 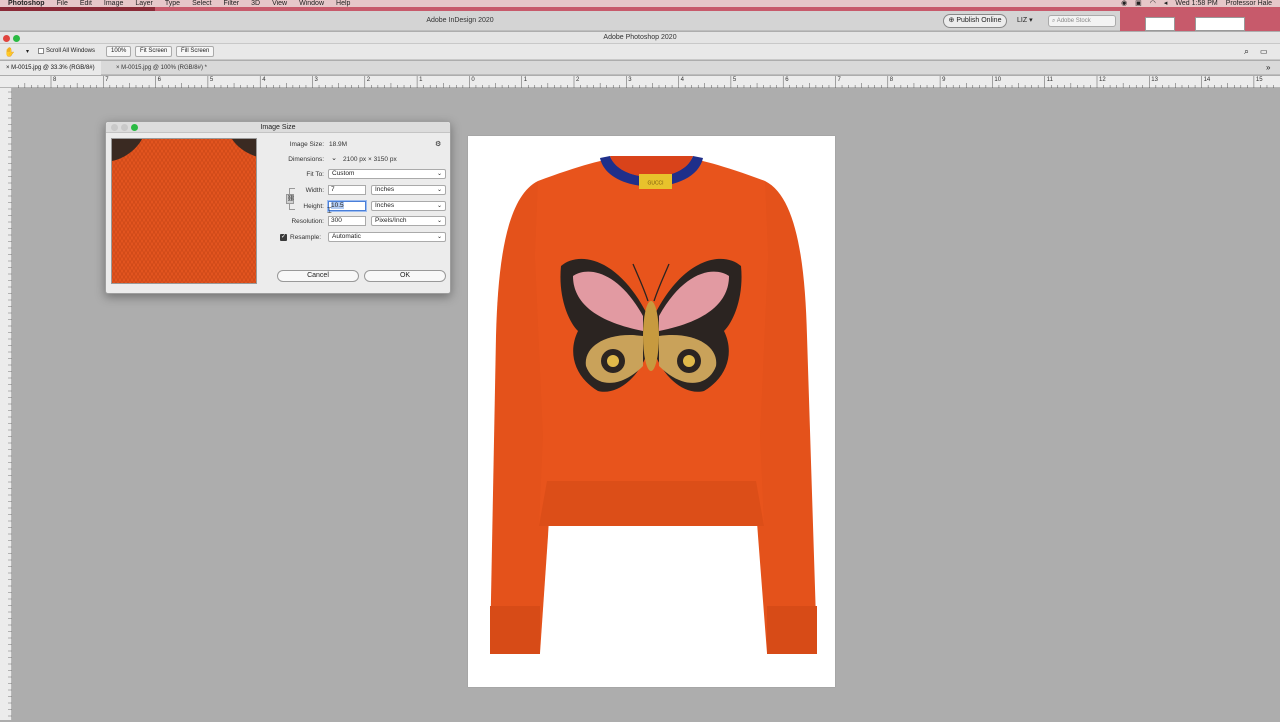 I want to click on screen-icon: ▣, so click(x=1138, y=3).